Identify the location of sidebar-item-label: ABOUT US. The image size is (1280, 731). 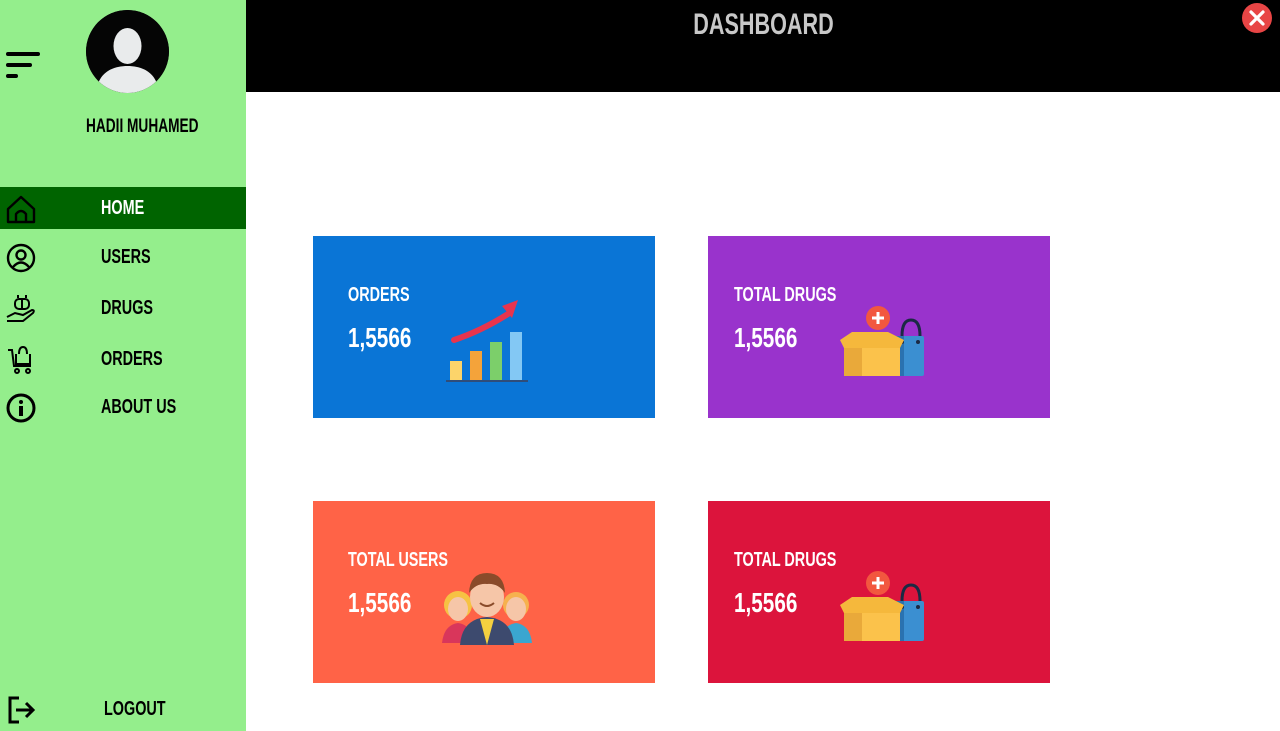
(139, 407).